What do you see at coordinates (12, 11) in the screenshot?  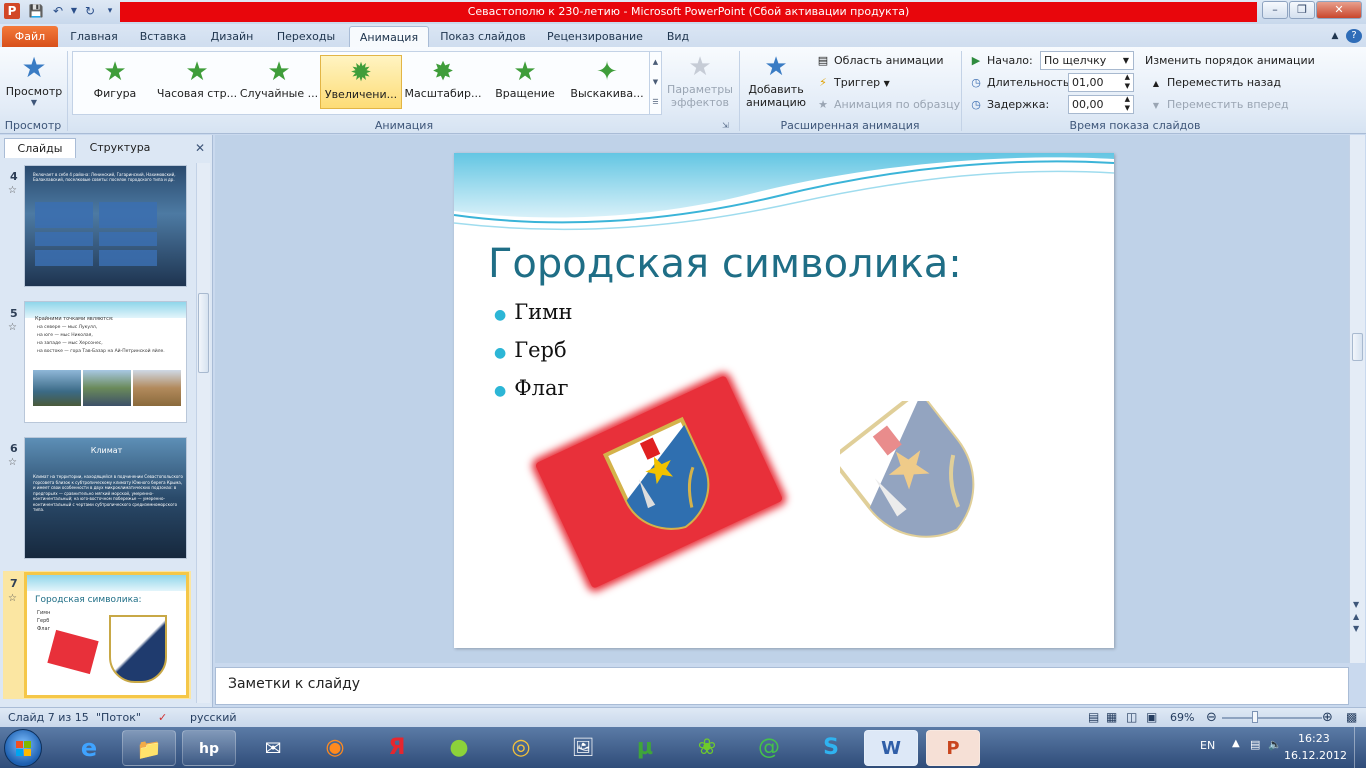 I see `powerpoint-logo-icon: P` at bounding box center [12, 11].